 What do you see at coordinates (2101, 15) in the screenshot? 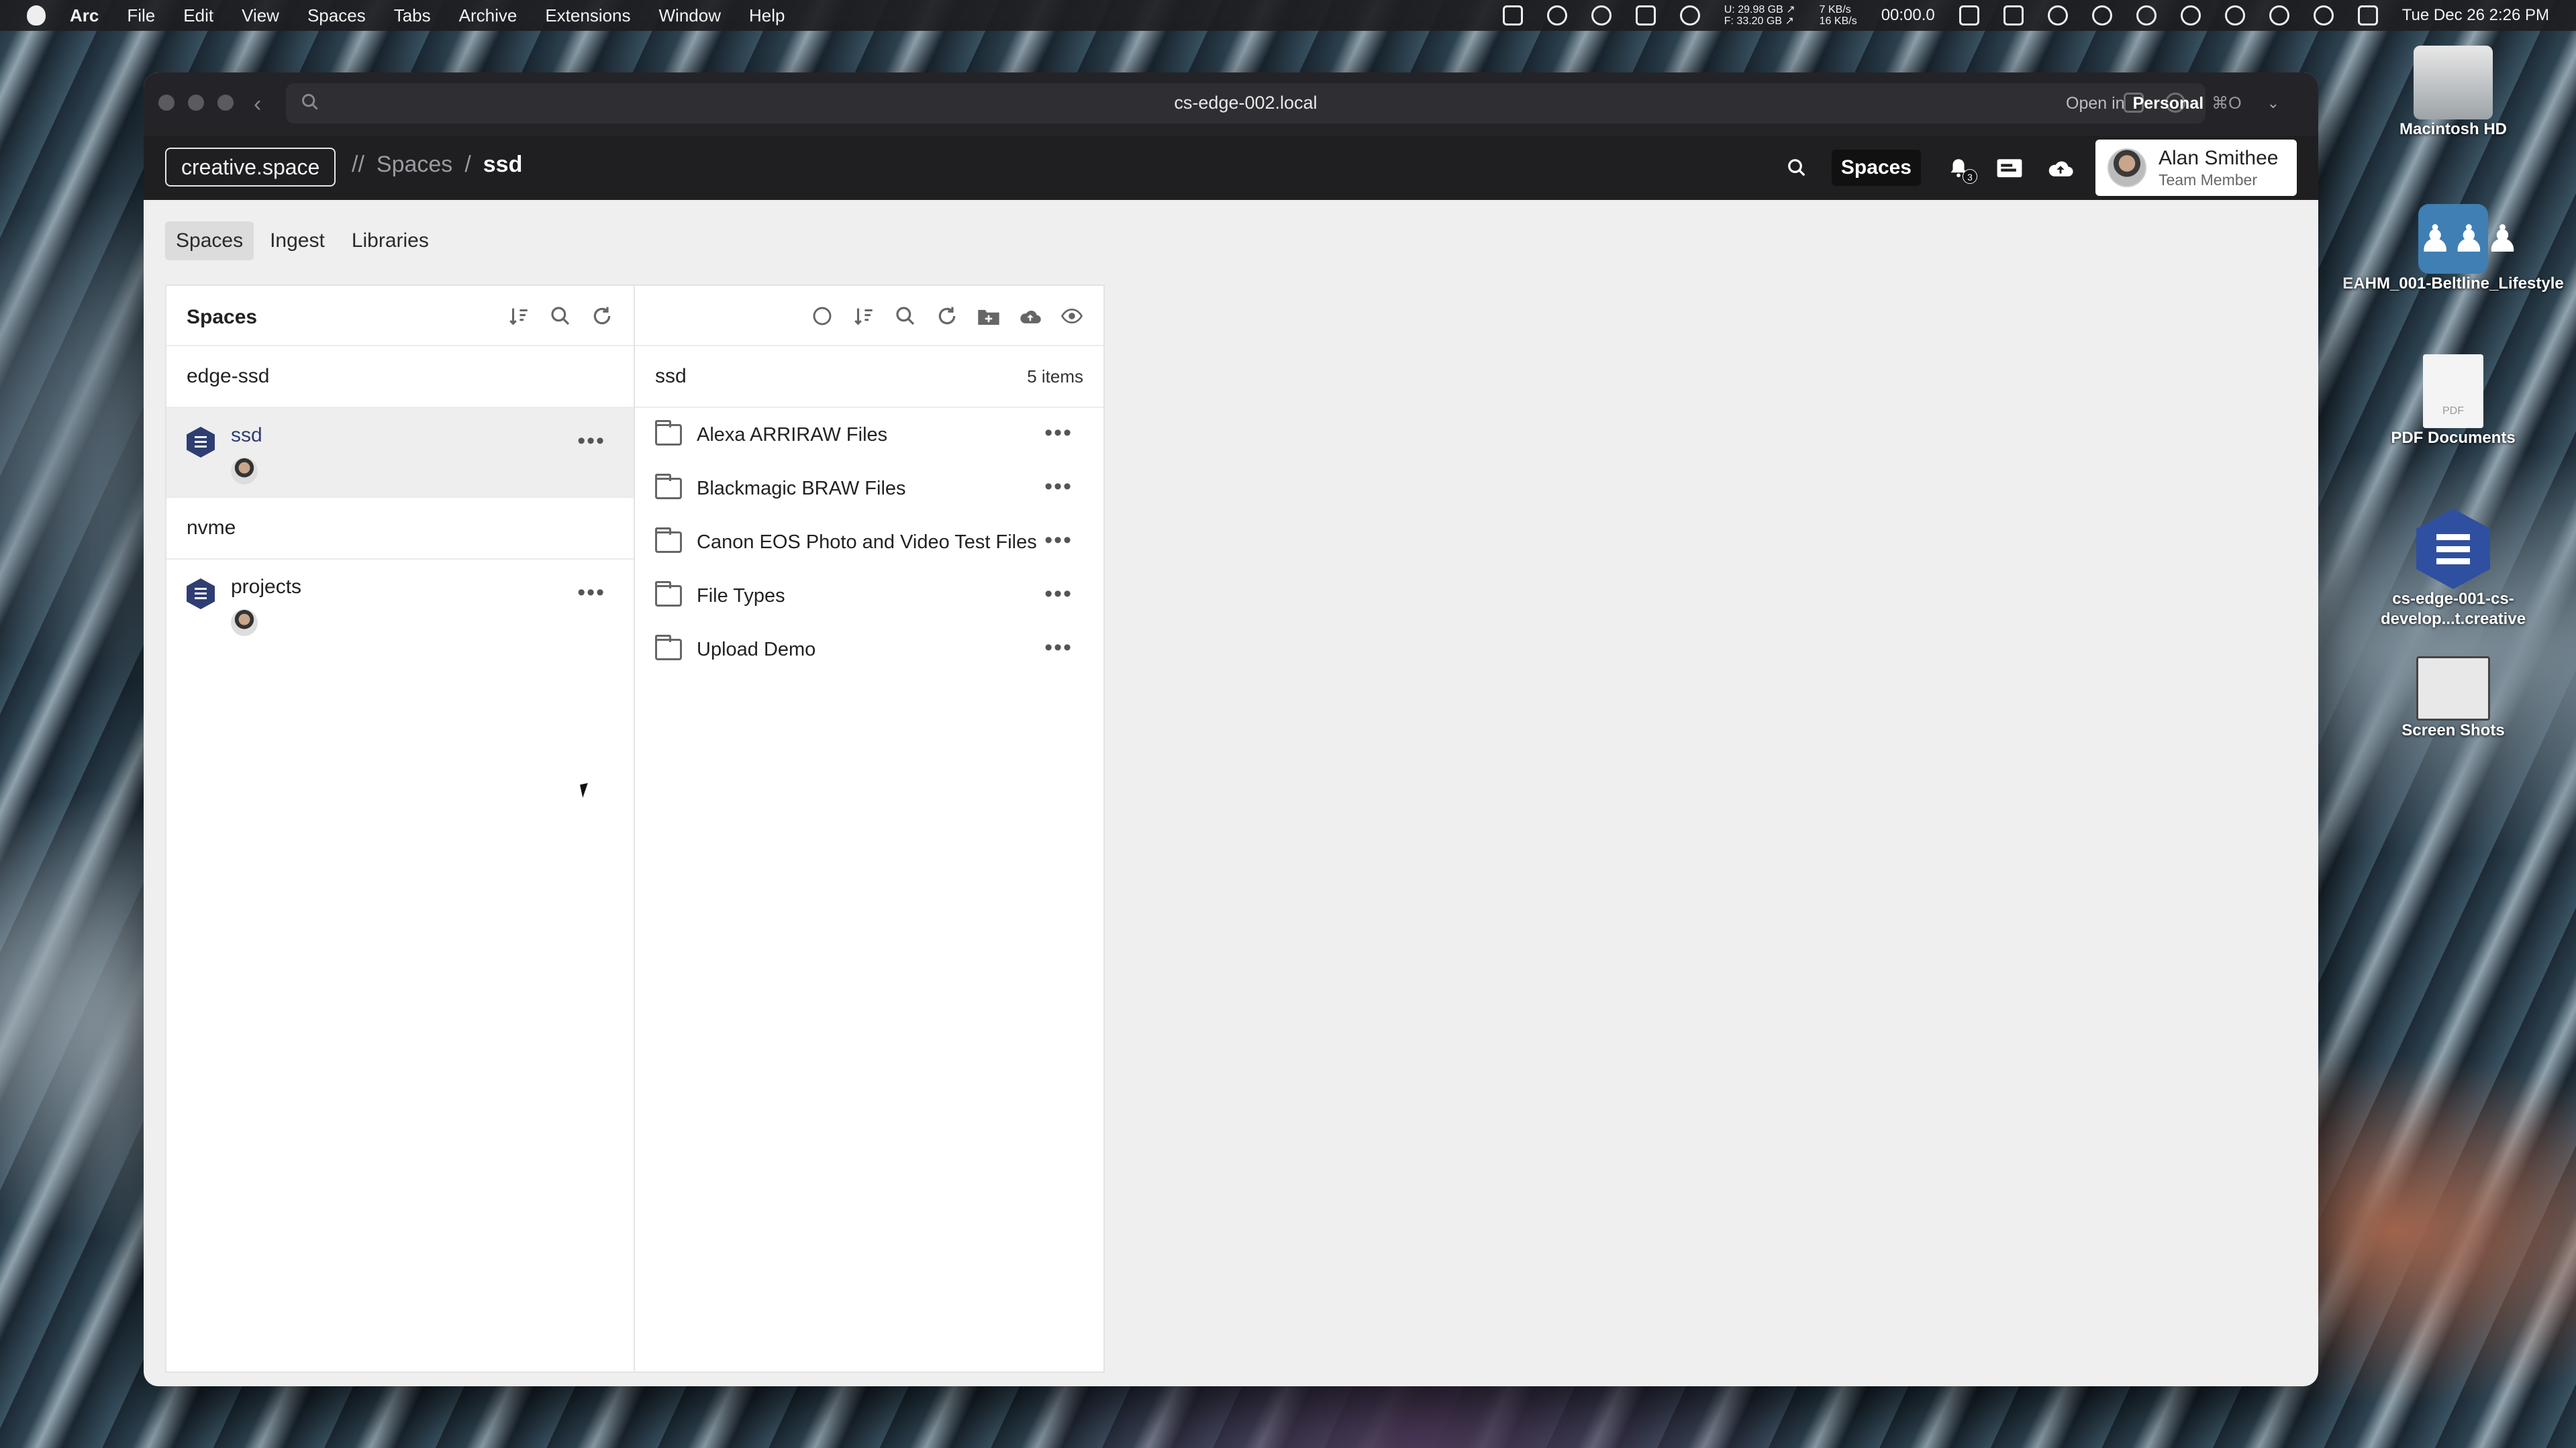
I see `volume-icon` at bounding box center [2101, 15].